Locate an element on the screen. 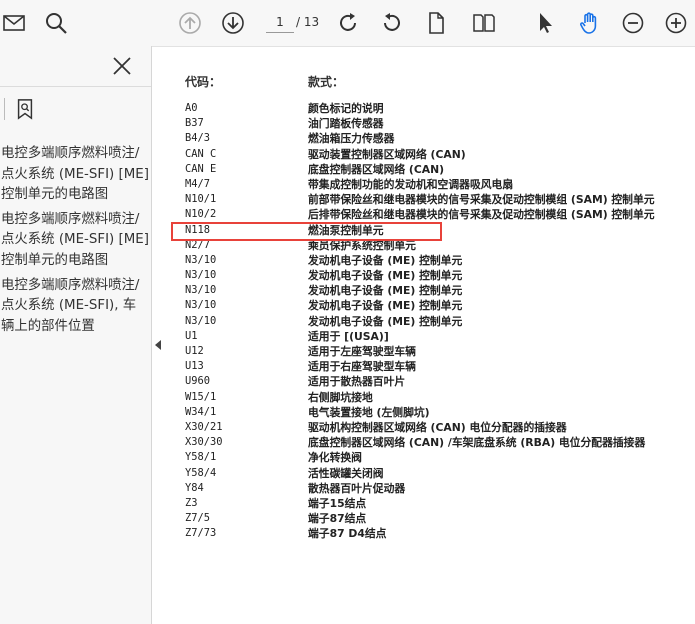 This screenshot has height=624, width=695. component-code: N10/1 is located at coordinates (201, 199).